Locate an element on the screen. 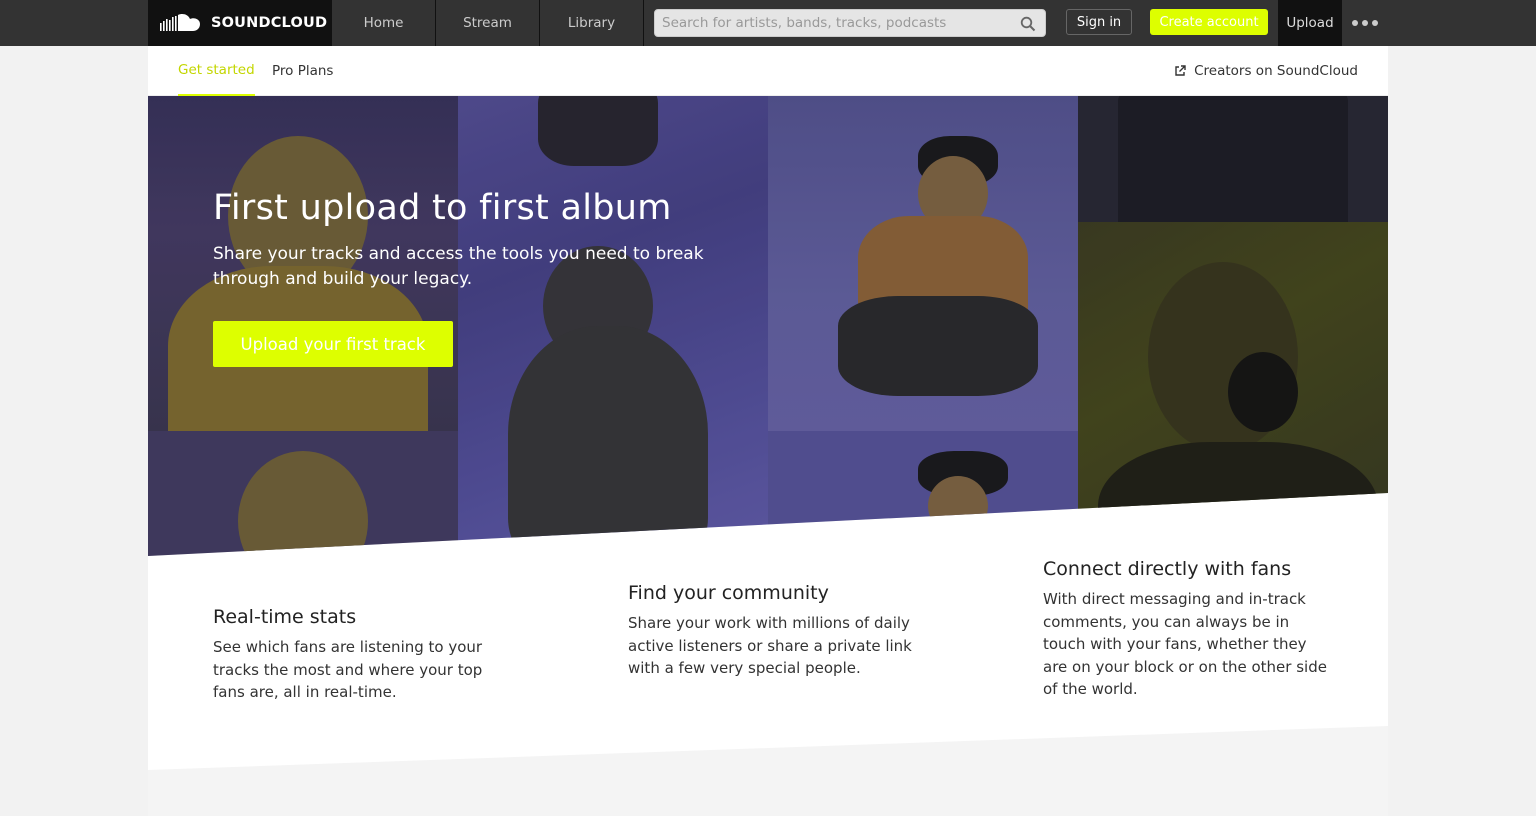 This screenshot has width=1536, height=816. search-input is located at coordinates (850, 23).